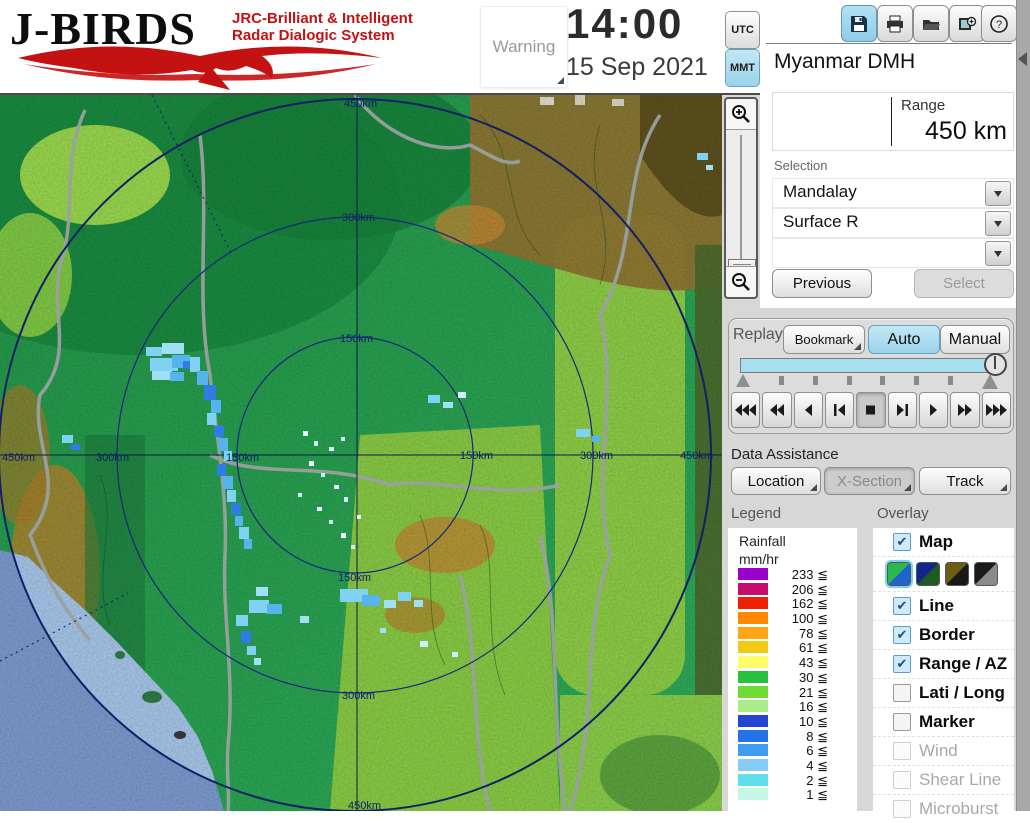  I want to click on panel-scroll-strip, so click(1023, 405).